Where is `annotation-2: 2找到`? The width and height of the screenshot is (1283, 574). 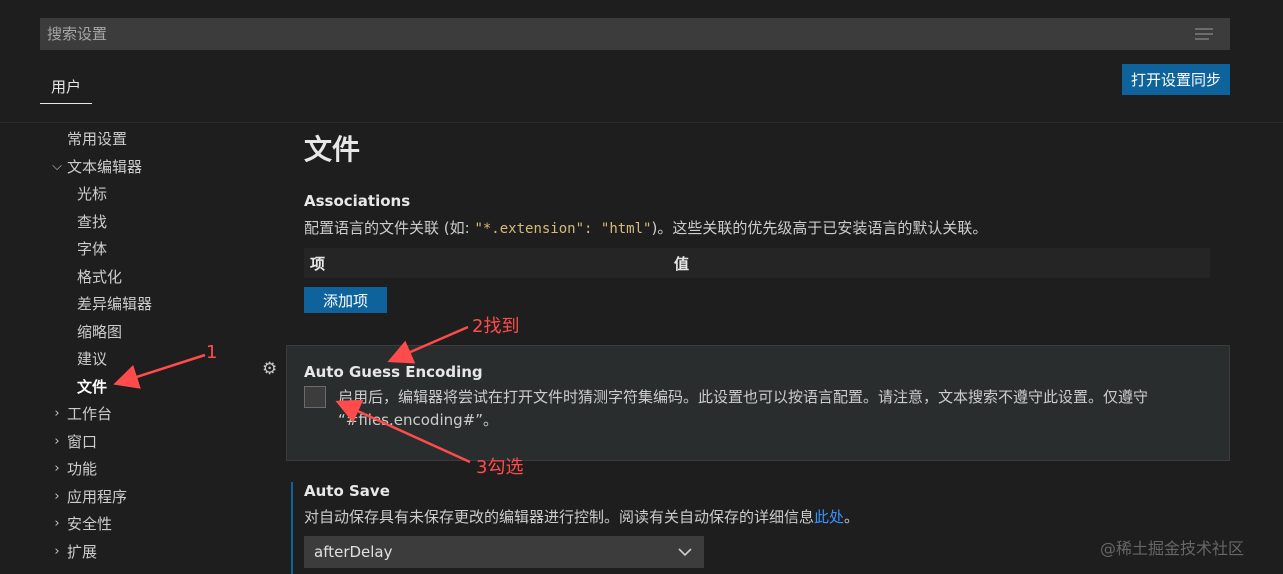
annotation-2: 2找到 is located at coordinates (496, 326).